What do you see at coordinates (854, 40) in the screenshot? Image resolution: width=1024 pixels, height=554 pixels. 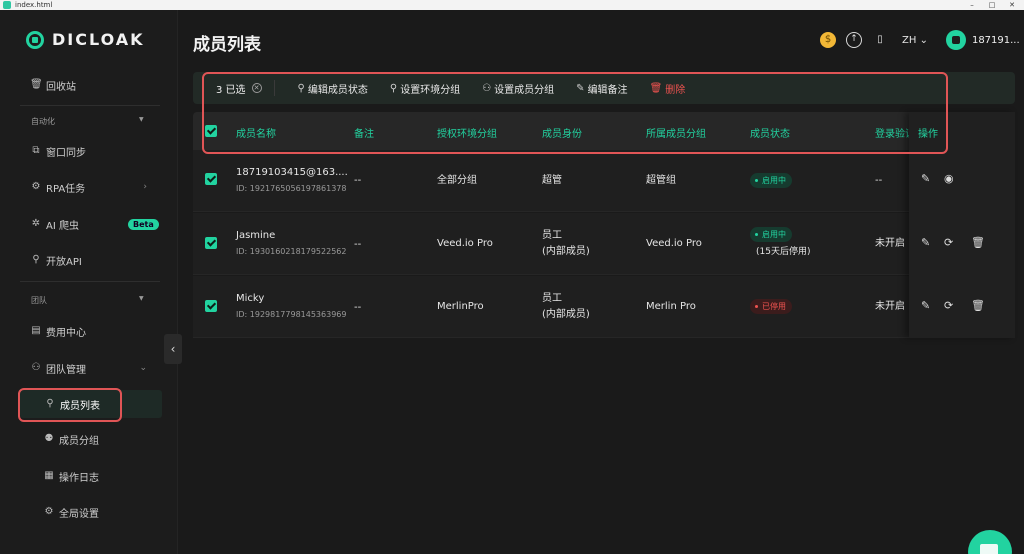 I see `upload-icon: ↑` at bounding box center [854, 40].